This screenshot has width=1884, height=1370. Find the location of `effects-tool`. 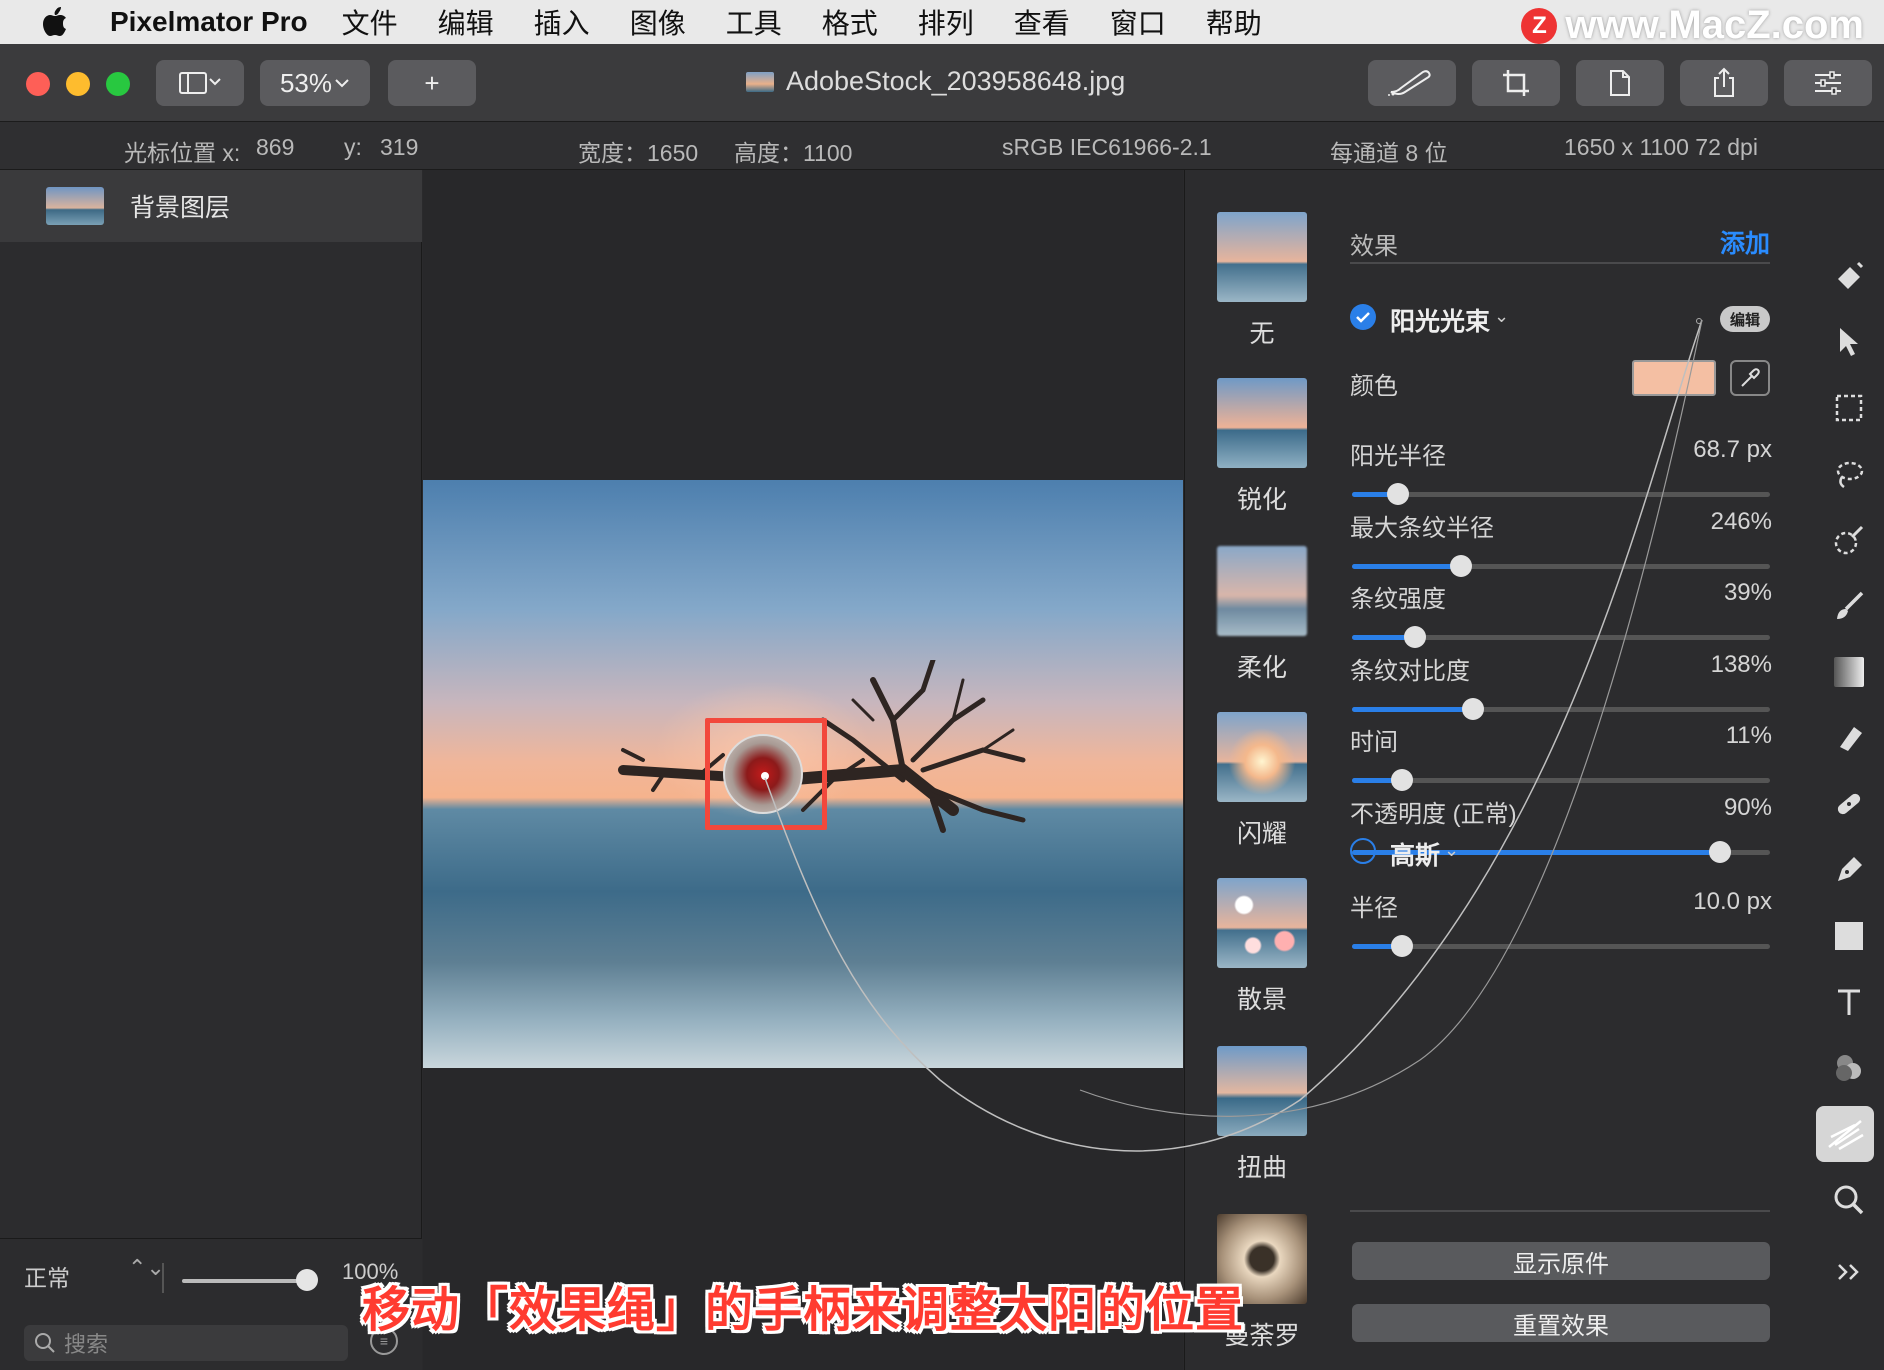

effects-tool is located at coordinates (1845, 1134).